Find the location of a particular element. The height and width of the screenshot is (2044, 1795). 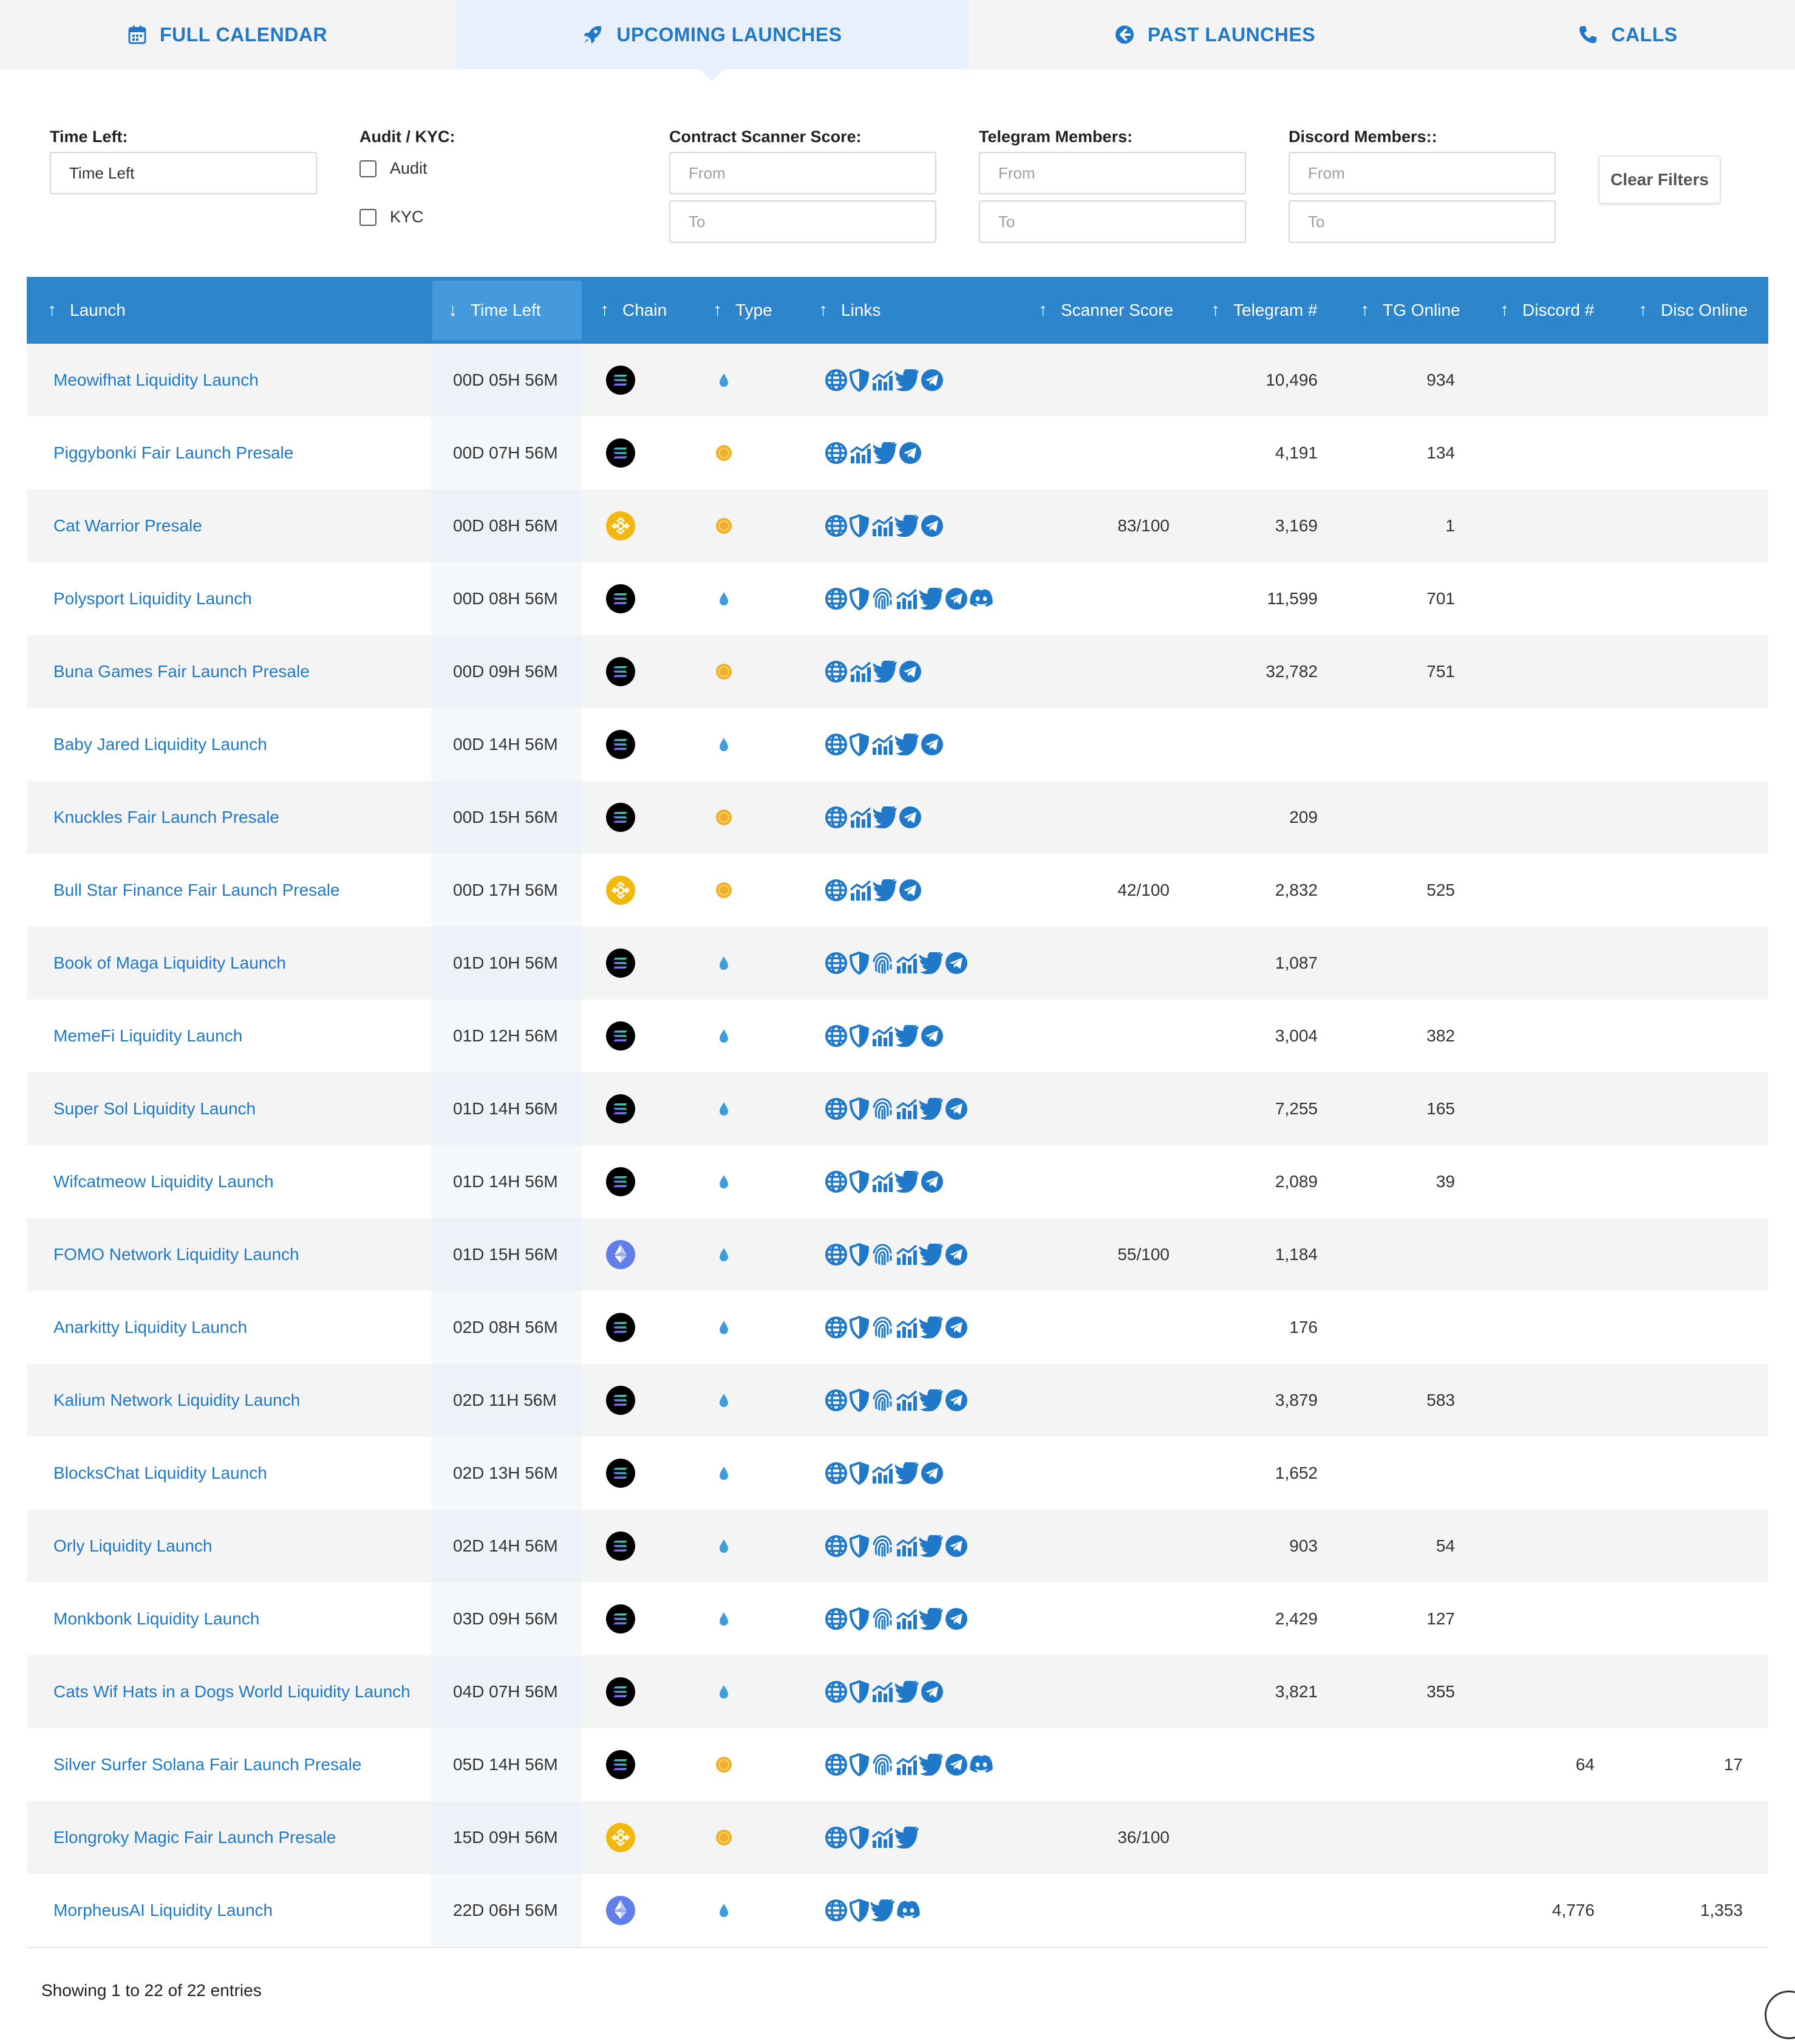

column-header-disc-online: ↑ Disc Online is located at coordinates (1693, 310).